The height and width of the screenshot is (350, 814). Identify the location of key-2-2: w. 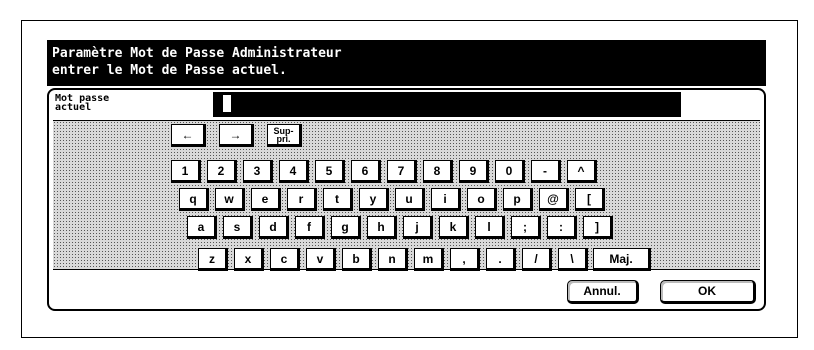
(230, 199).